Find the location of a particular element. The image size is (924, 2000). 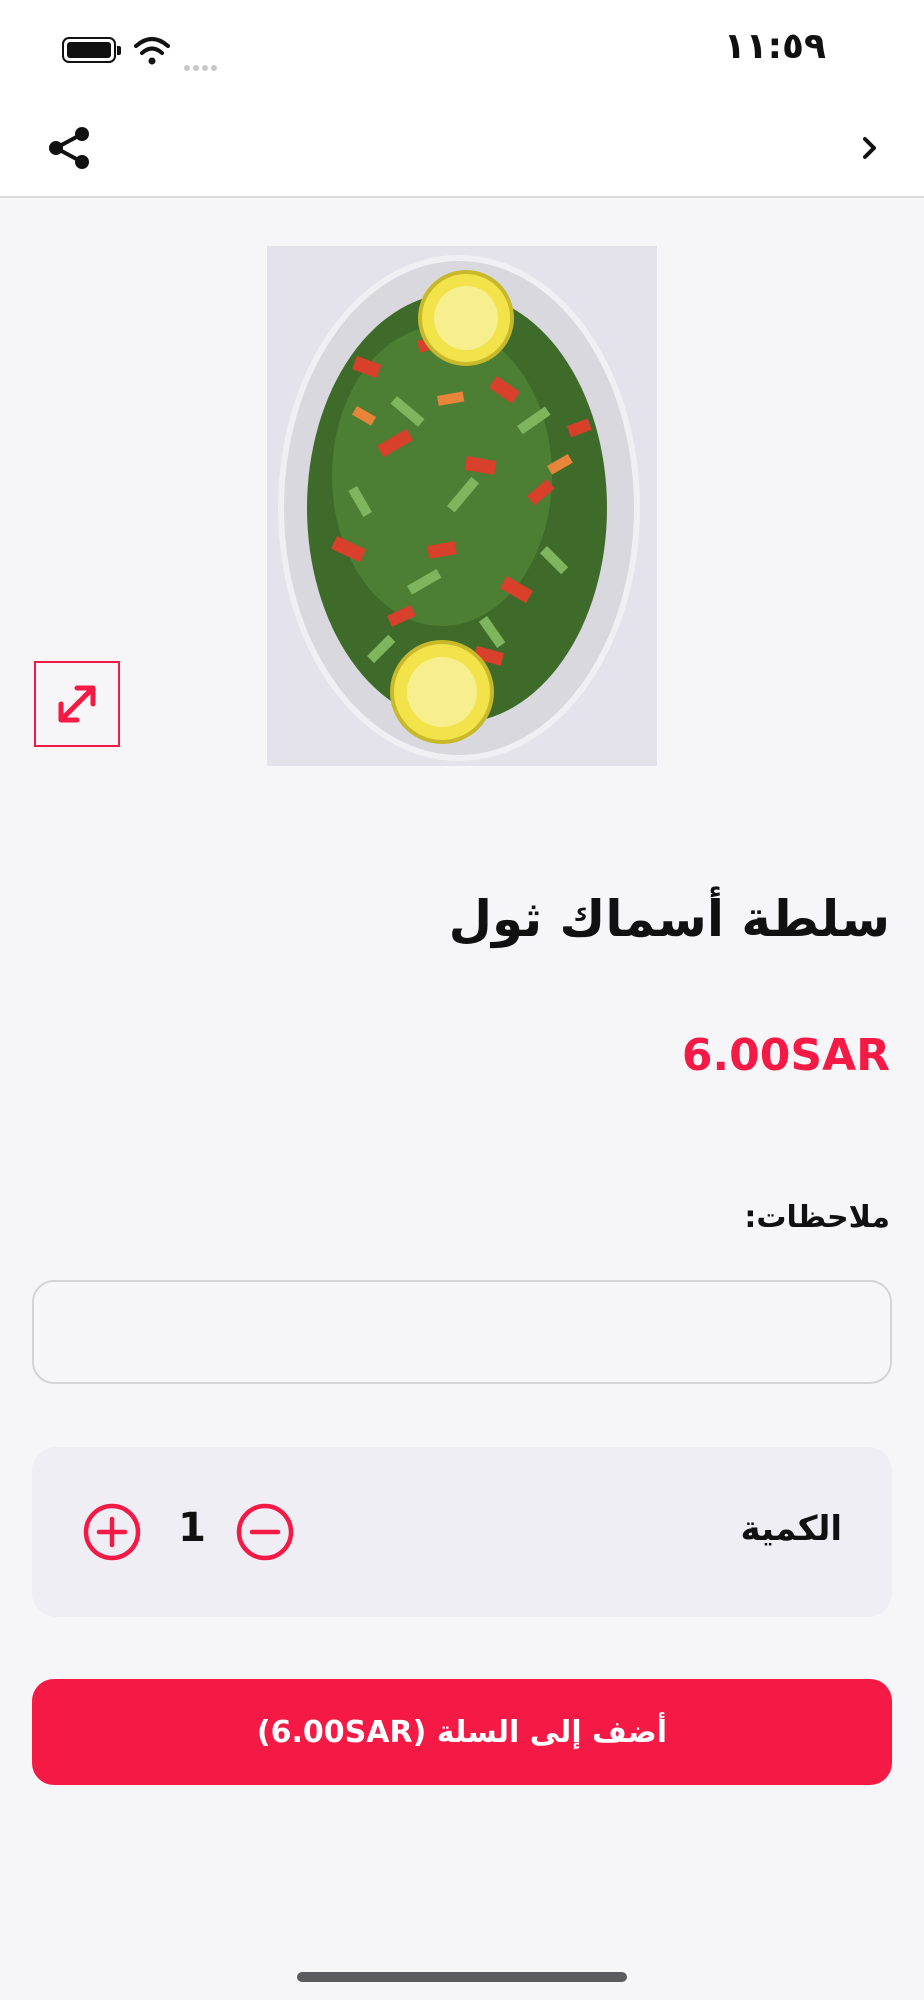

increase-quantity-button is located at coordinates (112, 1532).